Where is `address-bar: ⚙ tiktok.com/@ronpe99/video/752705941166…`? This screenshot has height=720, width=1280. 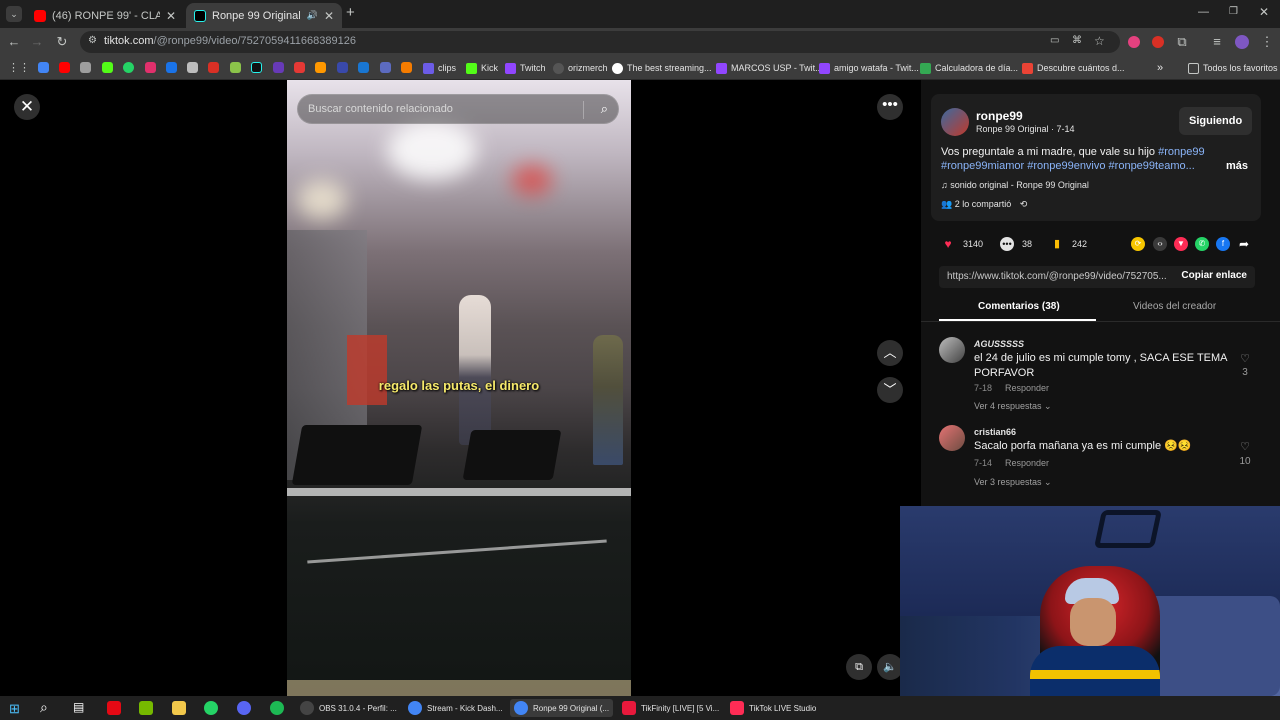 address-bar: ⚙ tiktok.com/@ronpe99/video/752705941166… is located at coordinates (600, 42).